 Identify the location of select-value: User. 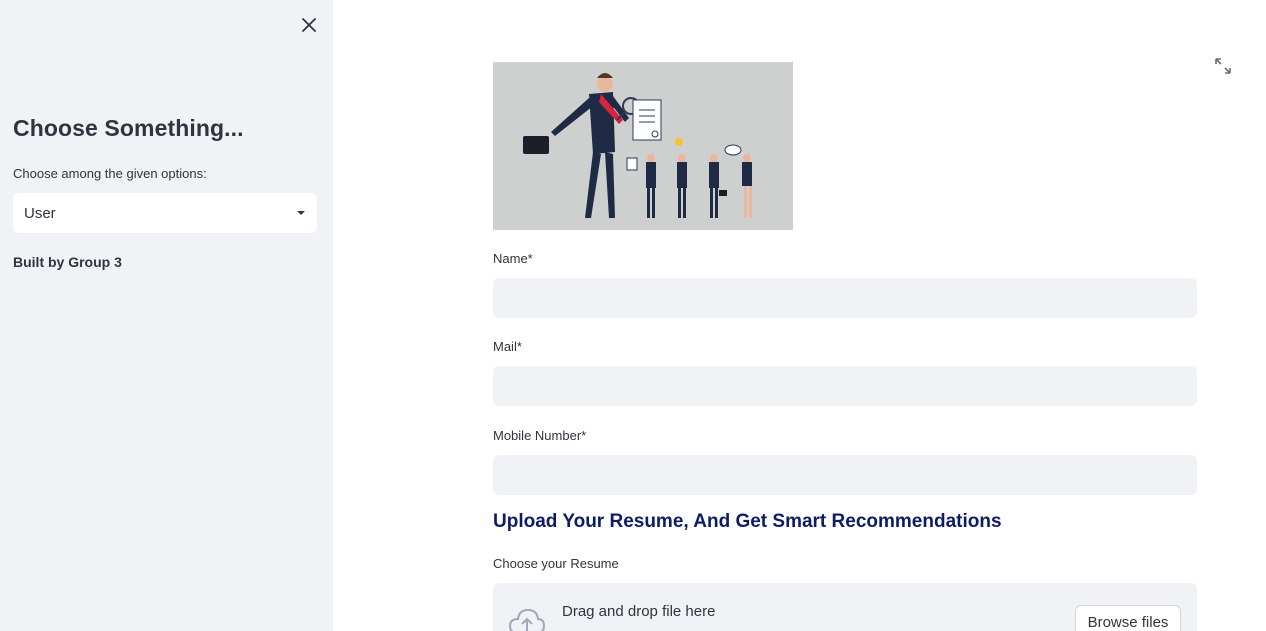
(40, 213).